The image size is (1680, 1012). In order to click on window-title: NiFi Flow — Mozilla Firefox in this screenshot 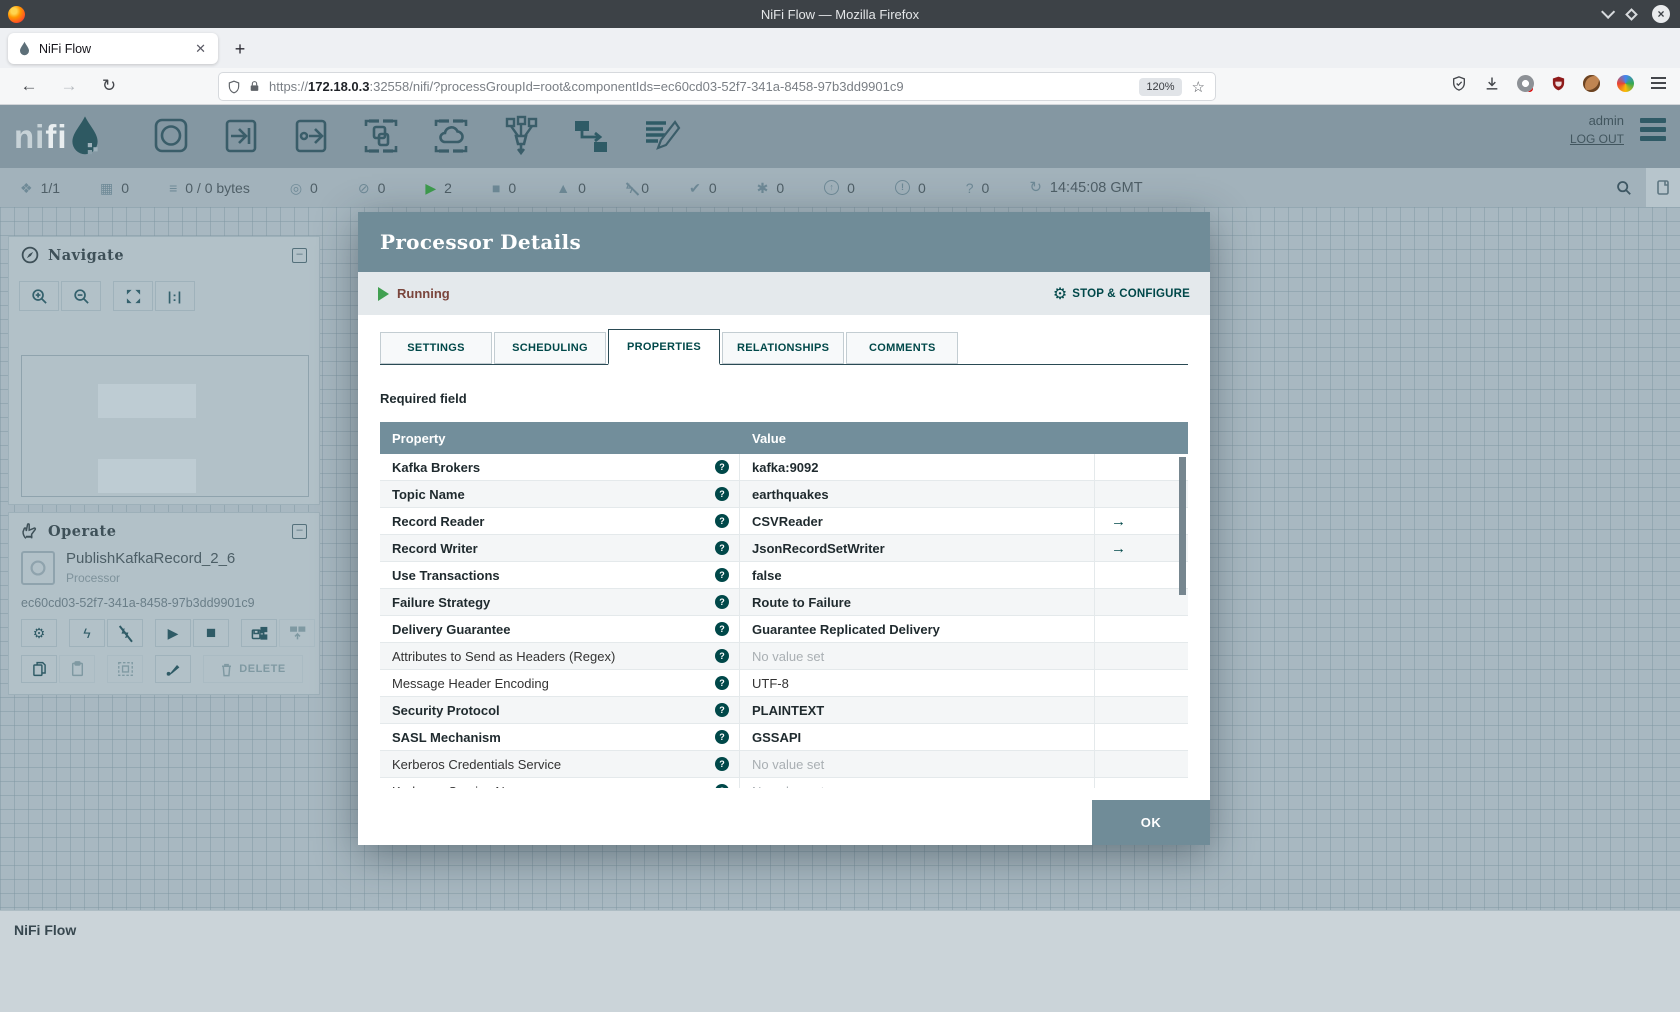, I will do `click(840, 14)`.